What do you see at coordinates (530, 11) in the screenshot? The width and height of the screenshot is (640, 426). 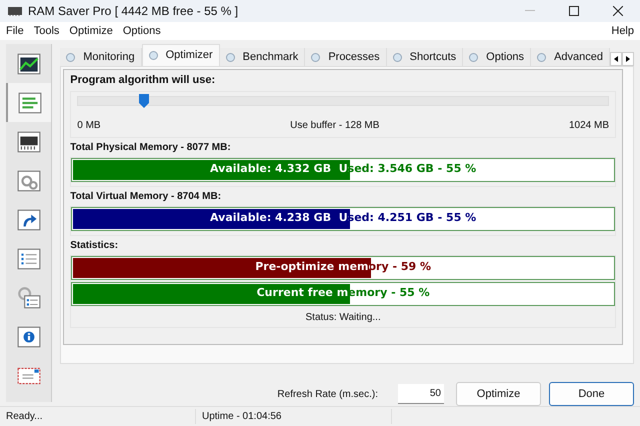 I see `minimize-icon` at bounding box center [530, 11].